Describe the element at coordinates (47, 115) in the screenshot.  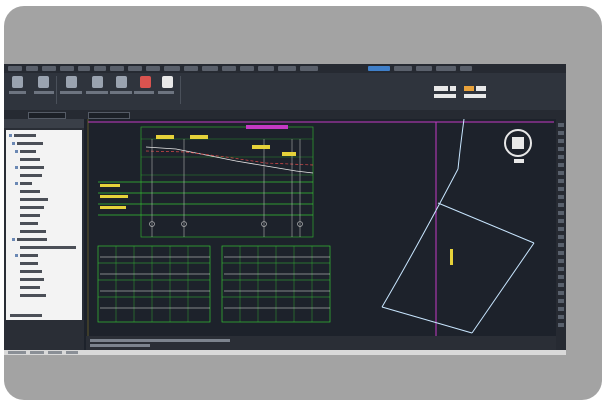
I see `view-selector` at that location.